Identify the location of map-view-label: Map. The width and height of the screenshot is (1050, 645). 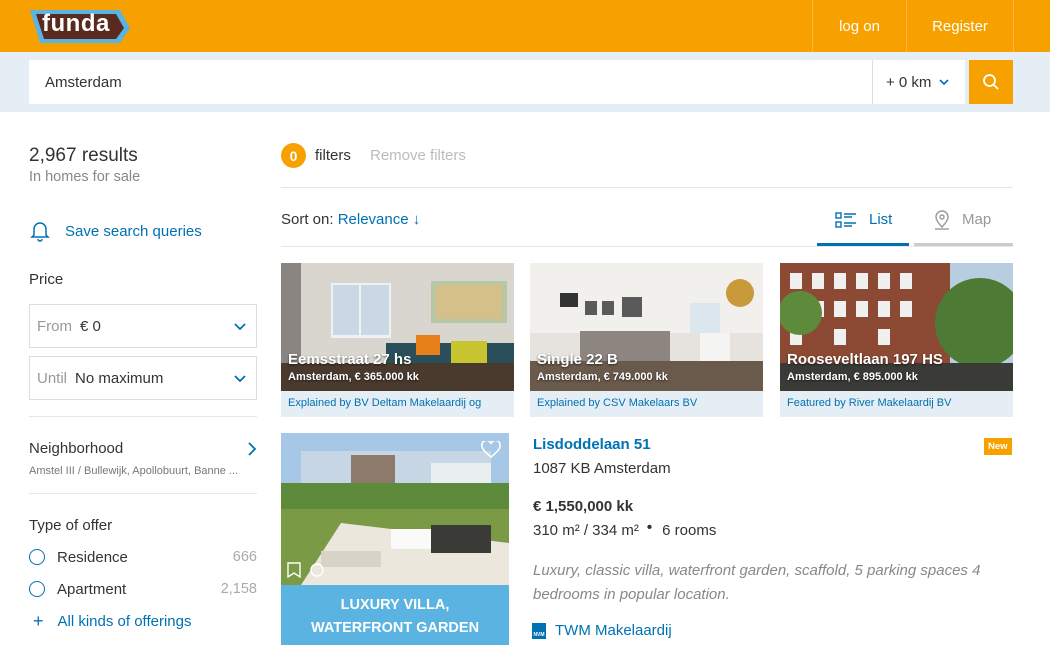
(977, 219).